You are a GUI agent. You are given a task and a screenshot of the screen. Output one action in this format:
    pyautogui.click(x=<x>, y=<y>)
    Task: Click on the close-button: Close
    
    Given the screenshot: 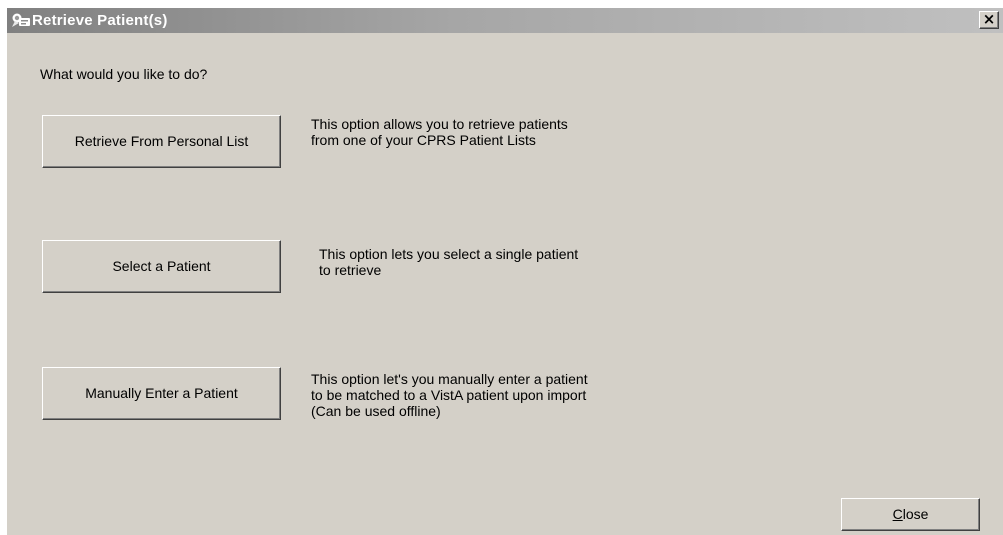 What is the action you would take?
    pyautogui.click(x=910, y=514)
    